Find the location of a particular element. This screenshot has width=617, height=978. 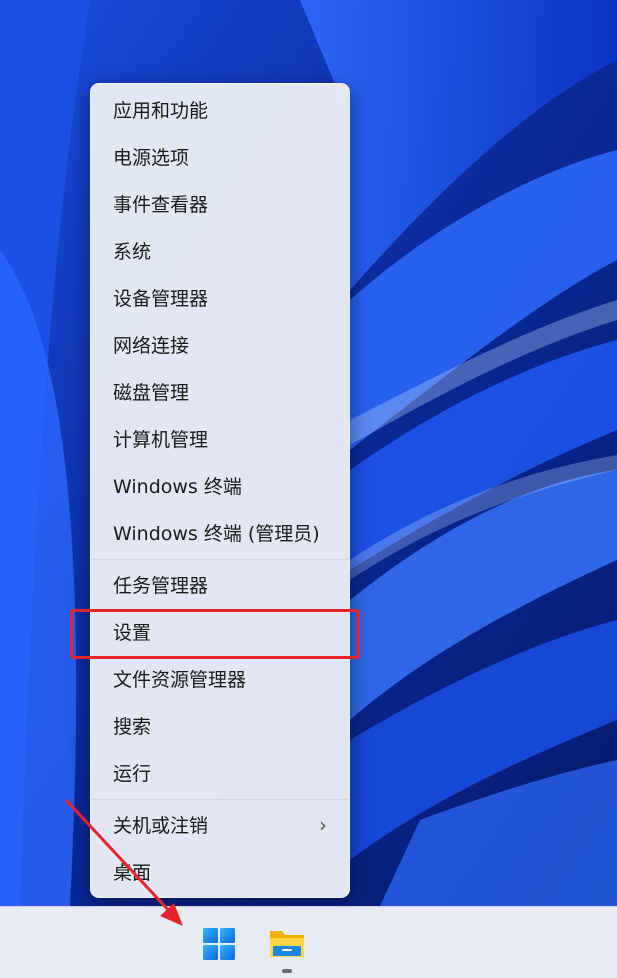

chevron-right-icon: › is located at coordinates (323, 825).